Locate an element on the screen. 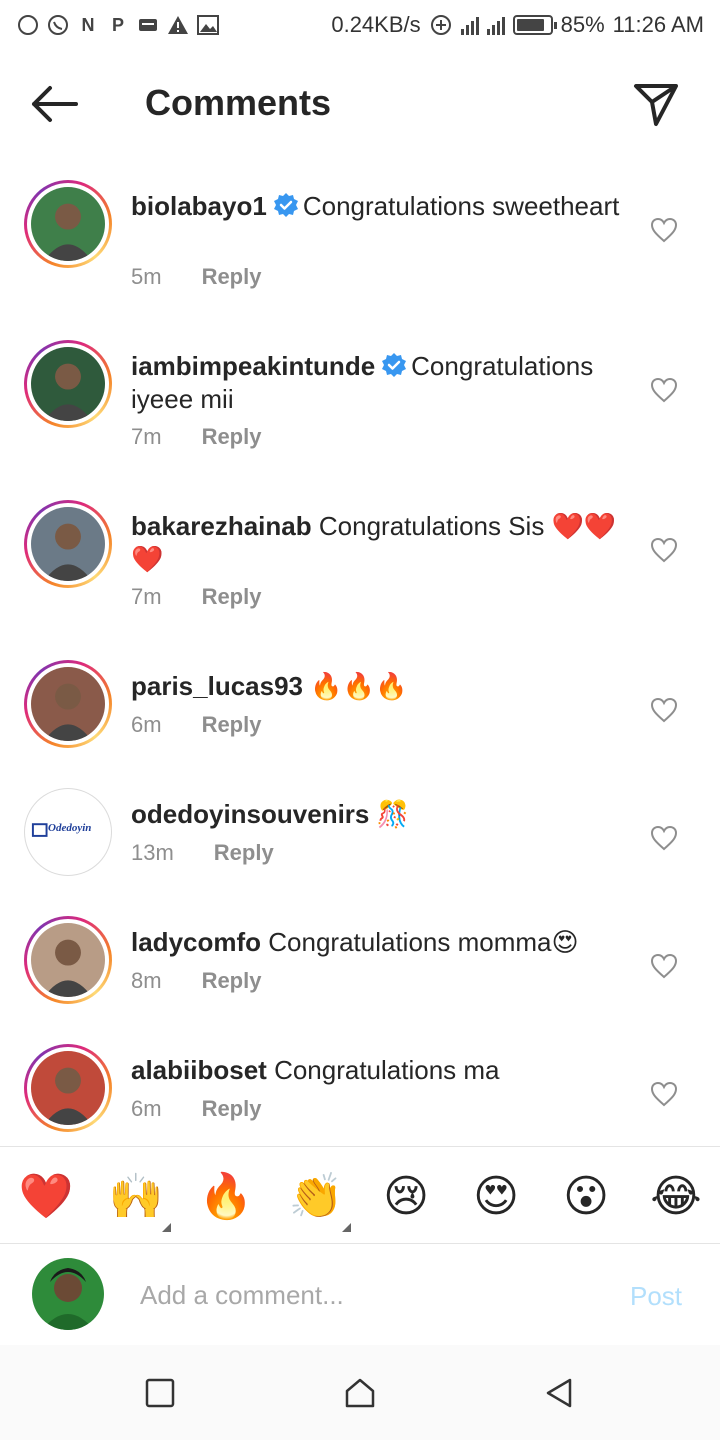 This screenshot has height=1440, width=720. comment-text-block: ladycomfo Congratulations momma😍 is located at coordinates (381, 942).